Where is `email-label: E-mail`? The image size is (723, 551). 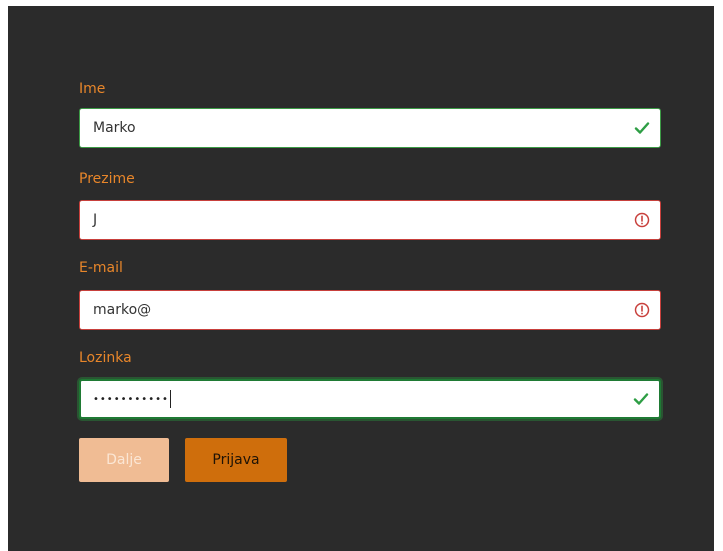
email-label: E-mail is located at coordinates (101, 268).